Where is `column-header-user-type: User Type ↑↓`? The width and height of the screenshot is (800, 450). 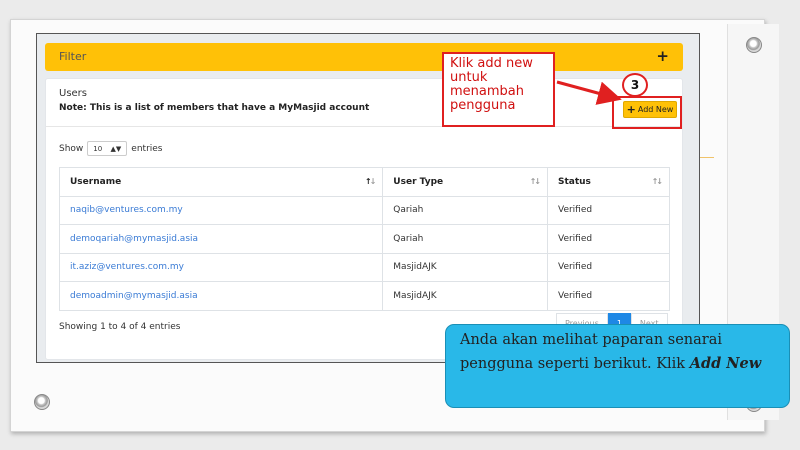 column-header-user-type: User Type ↑↓ is located at coordinates (465, 182).